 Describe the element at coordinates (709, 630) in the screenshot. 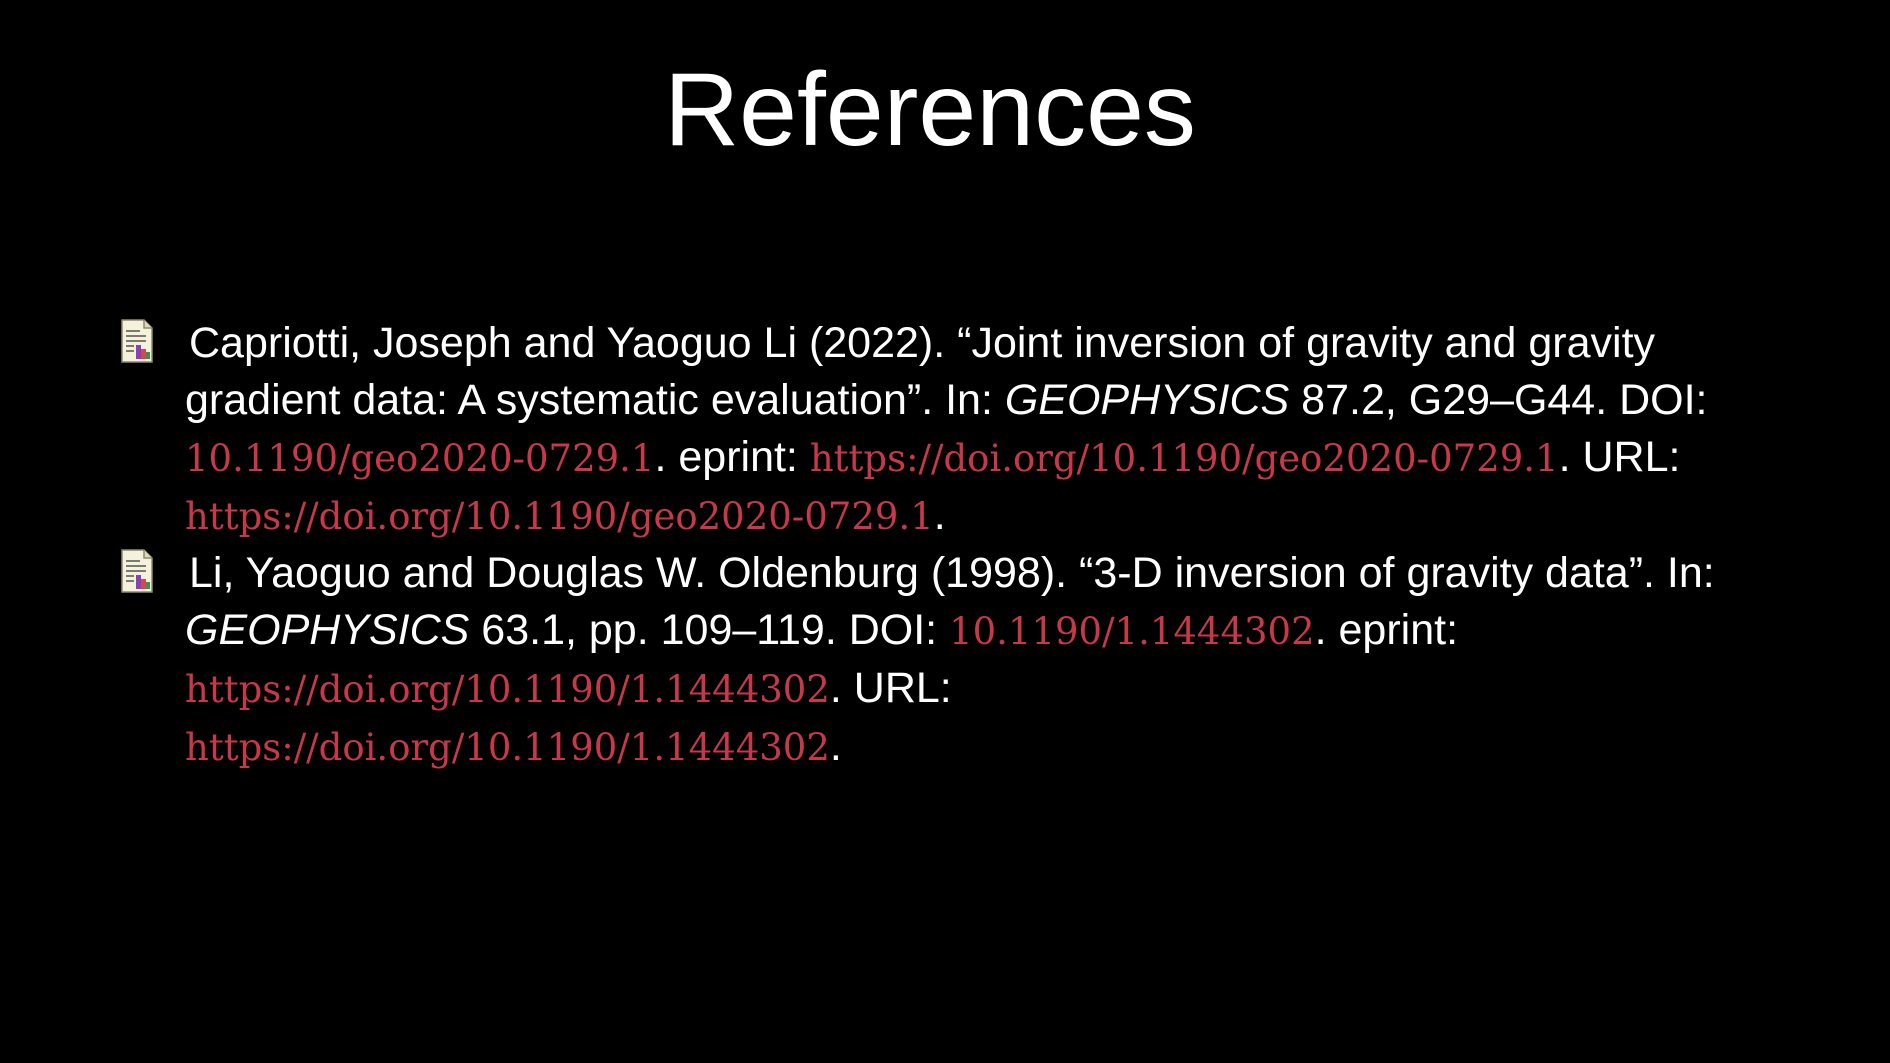

I see `reference-text: 63.1, pp. 109–119. DOI:` at that location.